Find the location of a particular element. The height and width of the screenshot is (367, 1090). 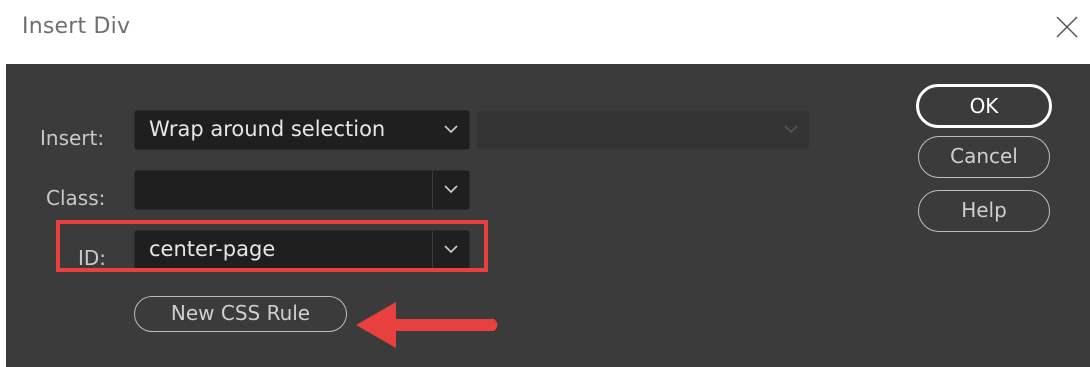

class-label: Class: is located at coordinates (76, 198).